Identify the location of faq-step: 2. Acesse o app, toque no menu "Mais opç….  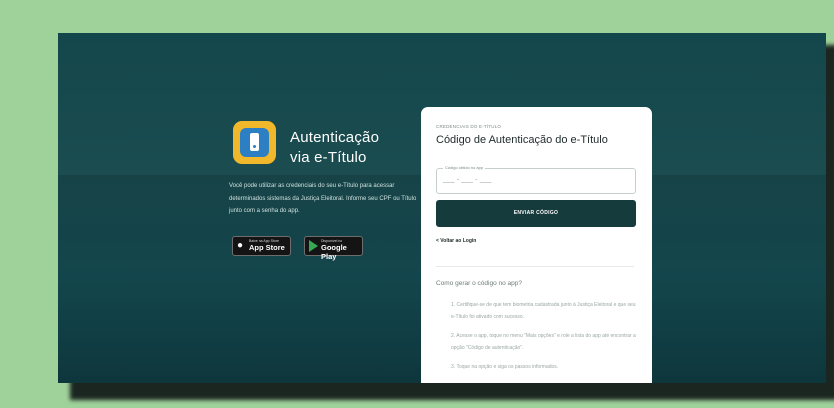
(543, 342).